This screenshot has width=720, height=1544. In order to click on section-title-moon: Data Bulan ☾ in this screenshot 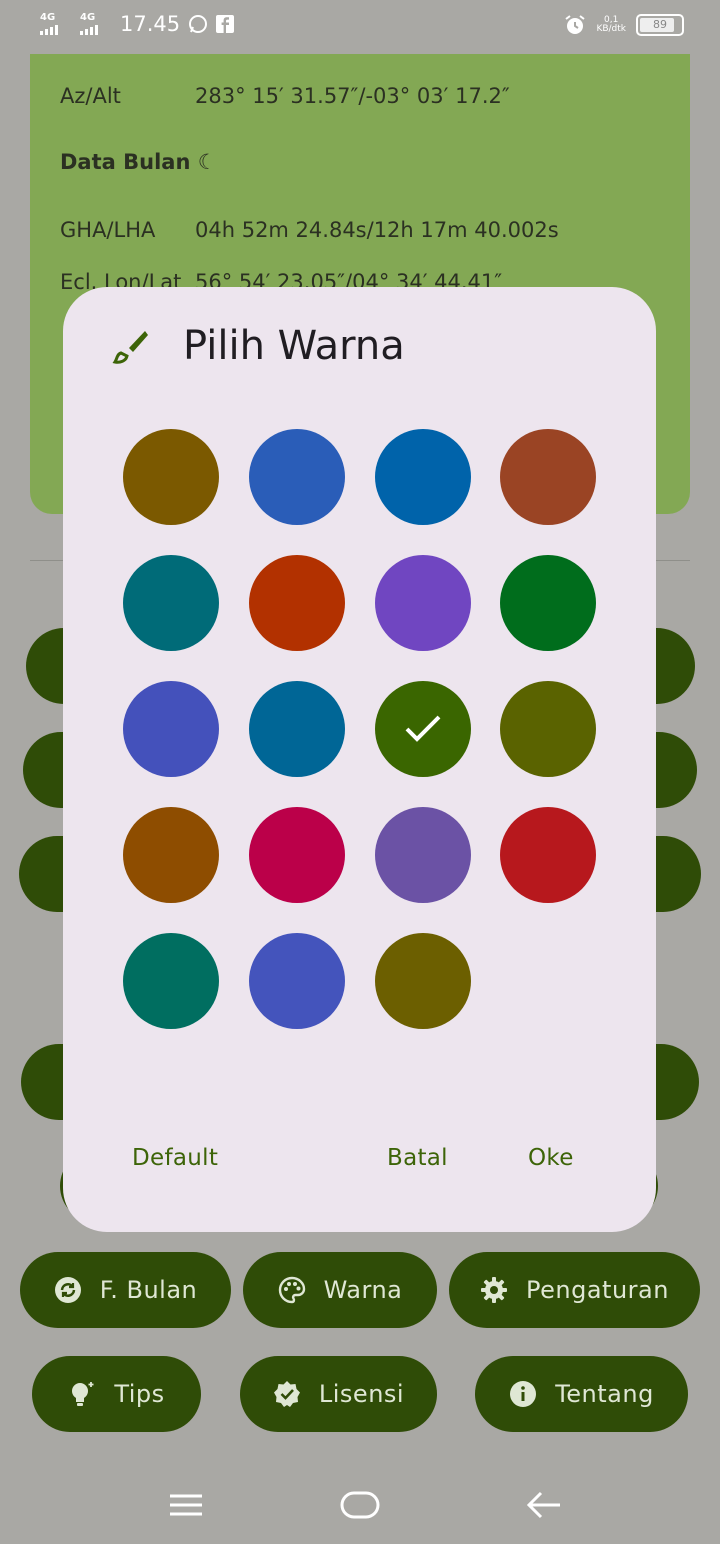, I will do `click(138, 162)`.